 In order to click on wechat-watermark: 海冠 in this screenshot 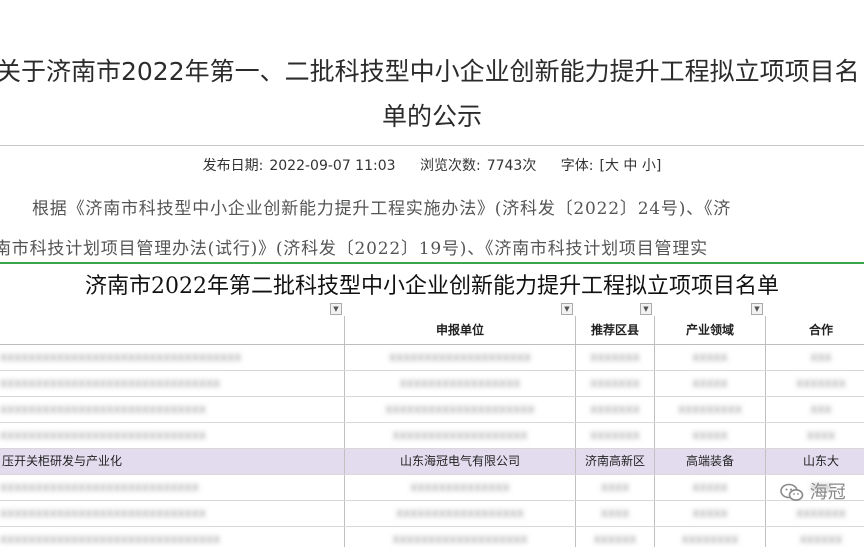, I will do `click(813, 491)`.